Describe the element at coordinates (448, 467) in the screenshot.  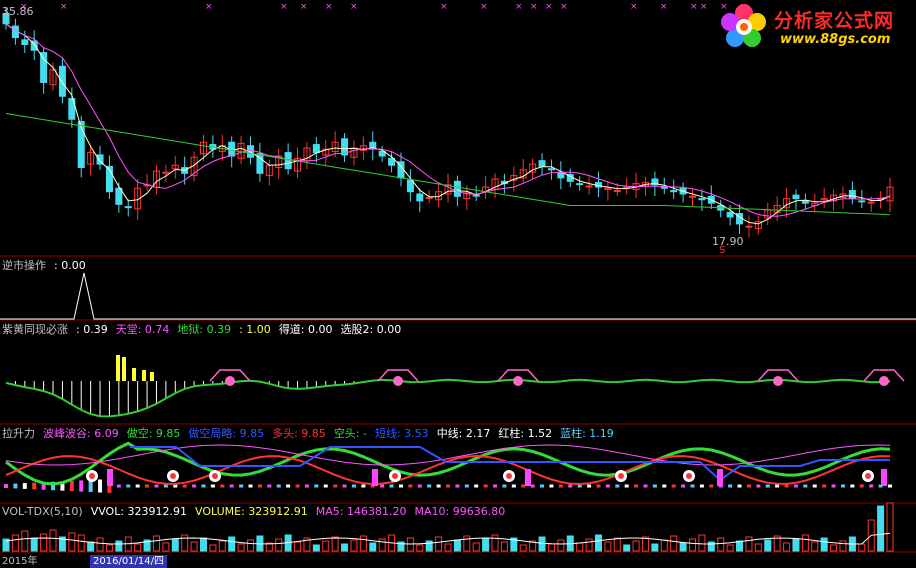
I see `lift-force-panel` at that location.